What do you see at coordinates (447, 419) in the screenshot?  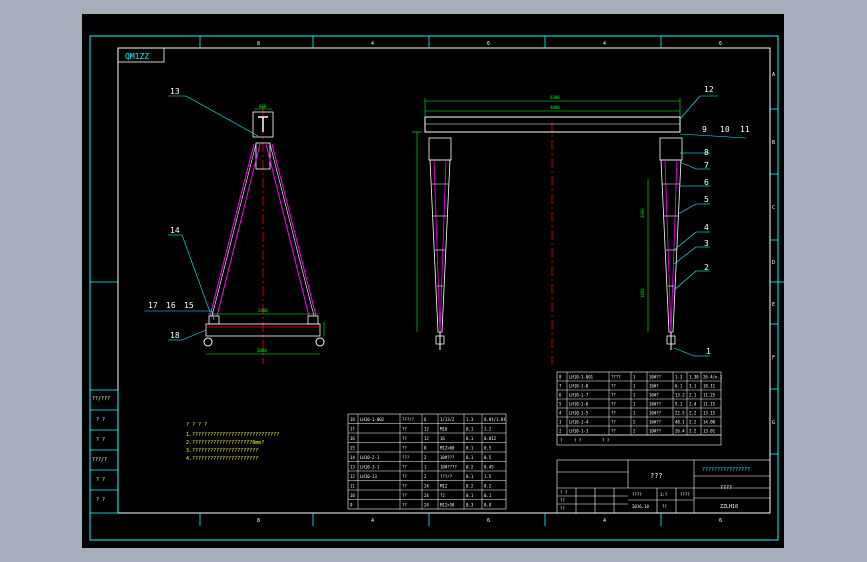 I see `table-left-cell-r0-c4: 1/13/2` at bounding box center [447, 419].